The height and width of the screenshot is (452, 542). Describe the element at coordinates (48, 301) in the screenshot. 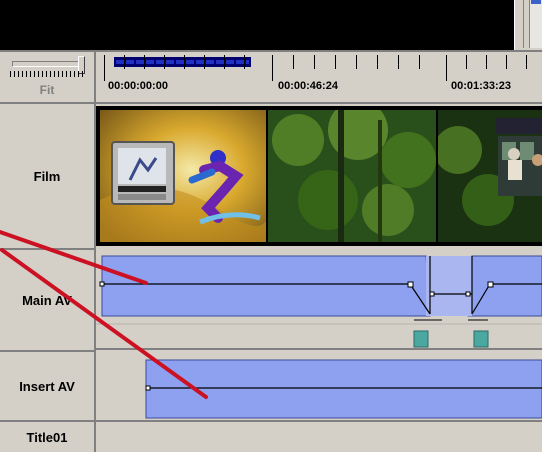

I see `track-label-main-av: Main AV` at that location.